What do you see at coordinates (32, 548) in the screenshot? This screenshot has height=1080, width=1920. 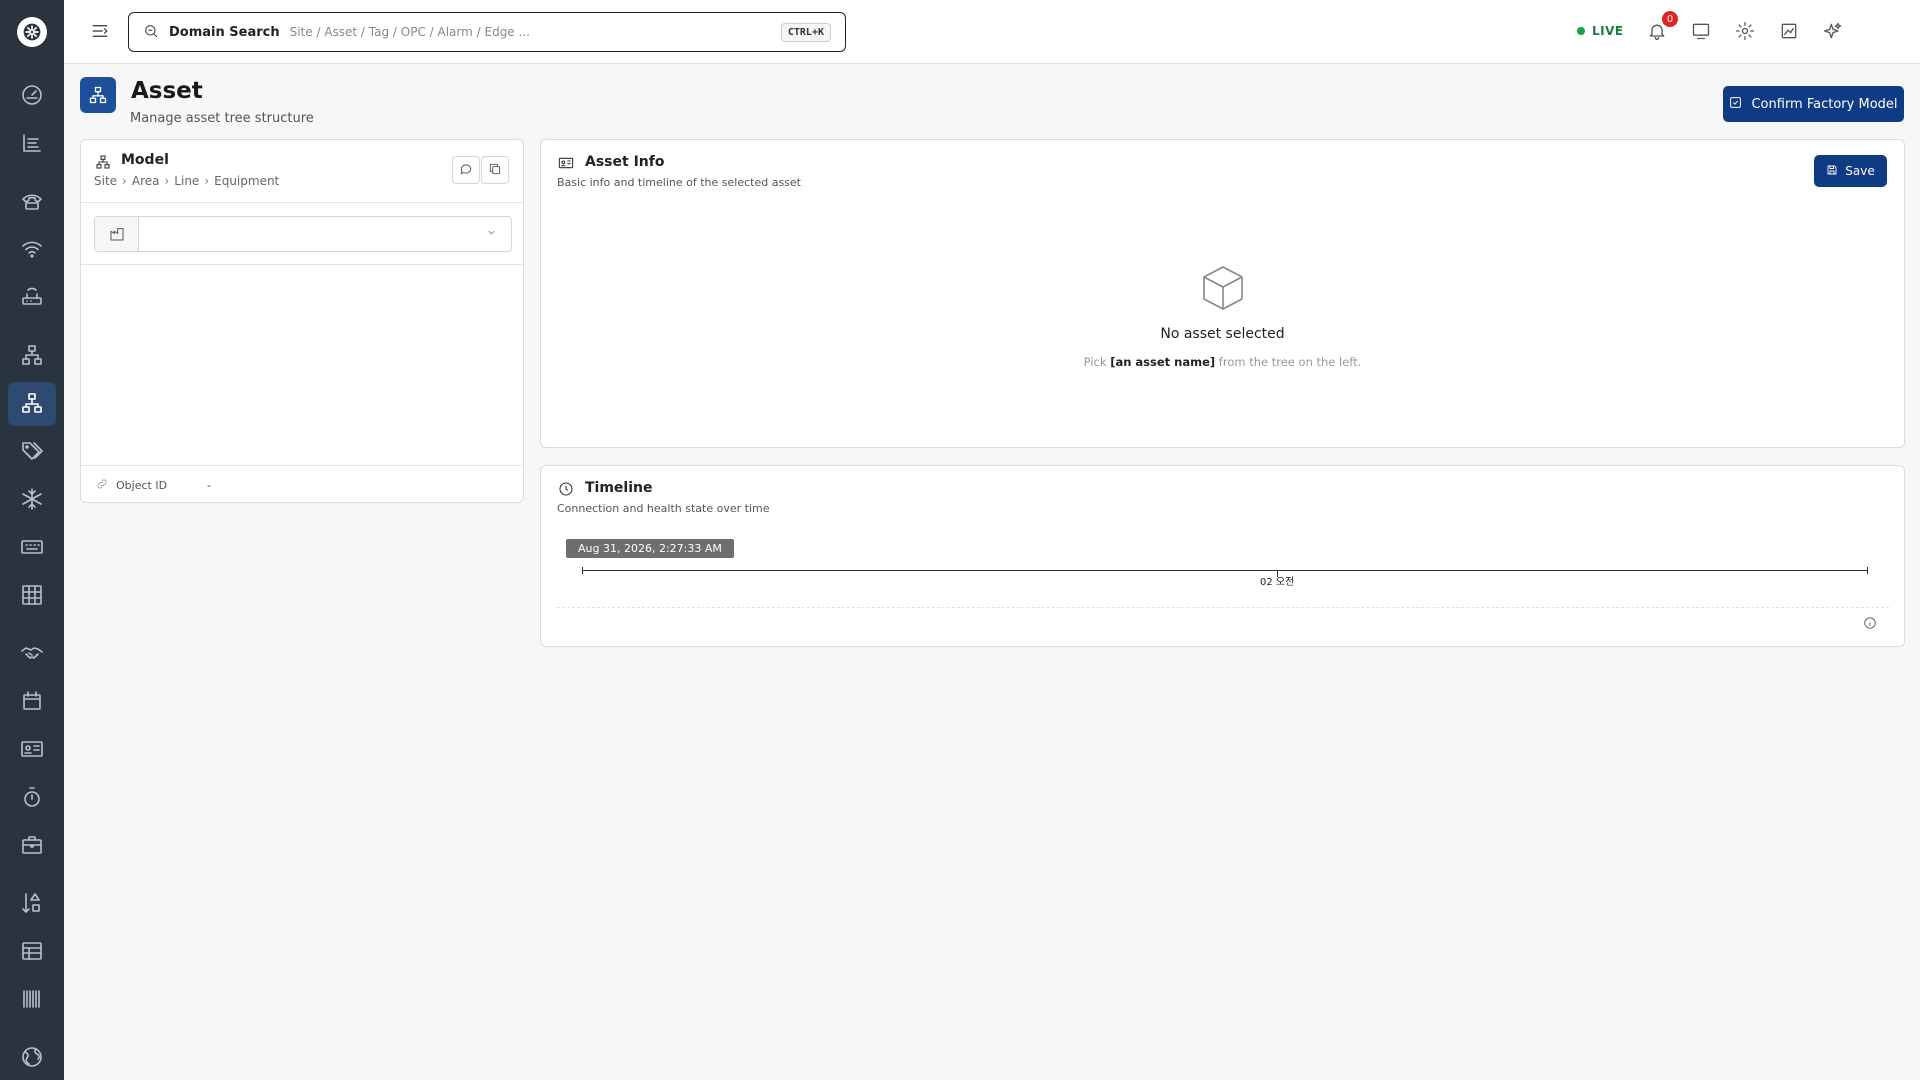 I see `sidebar-item-keyboard` at bounding box center [32, 548].